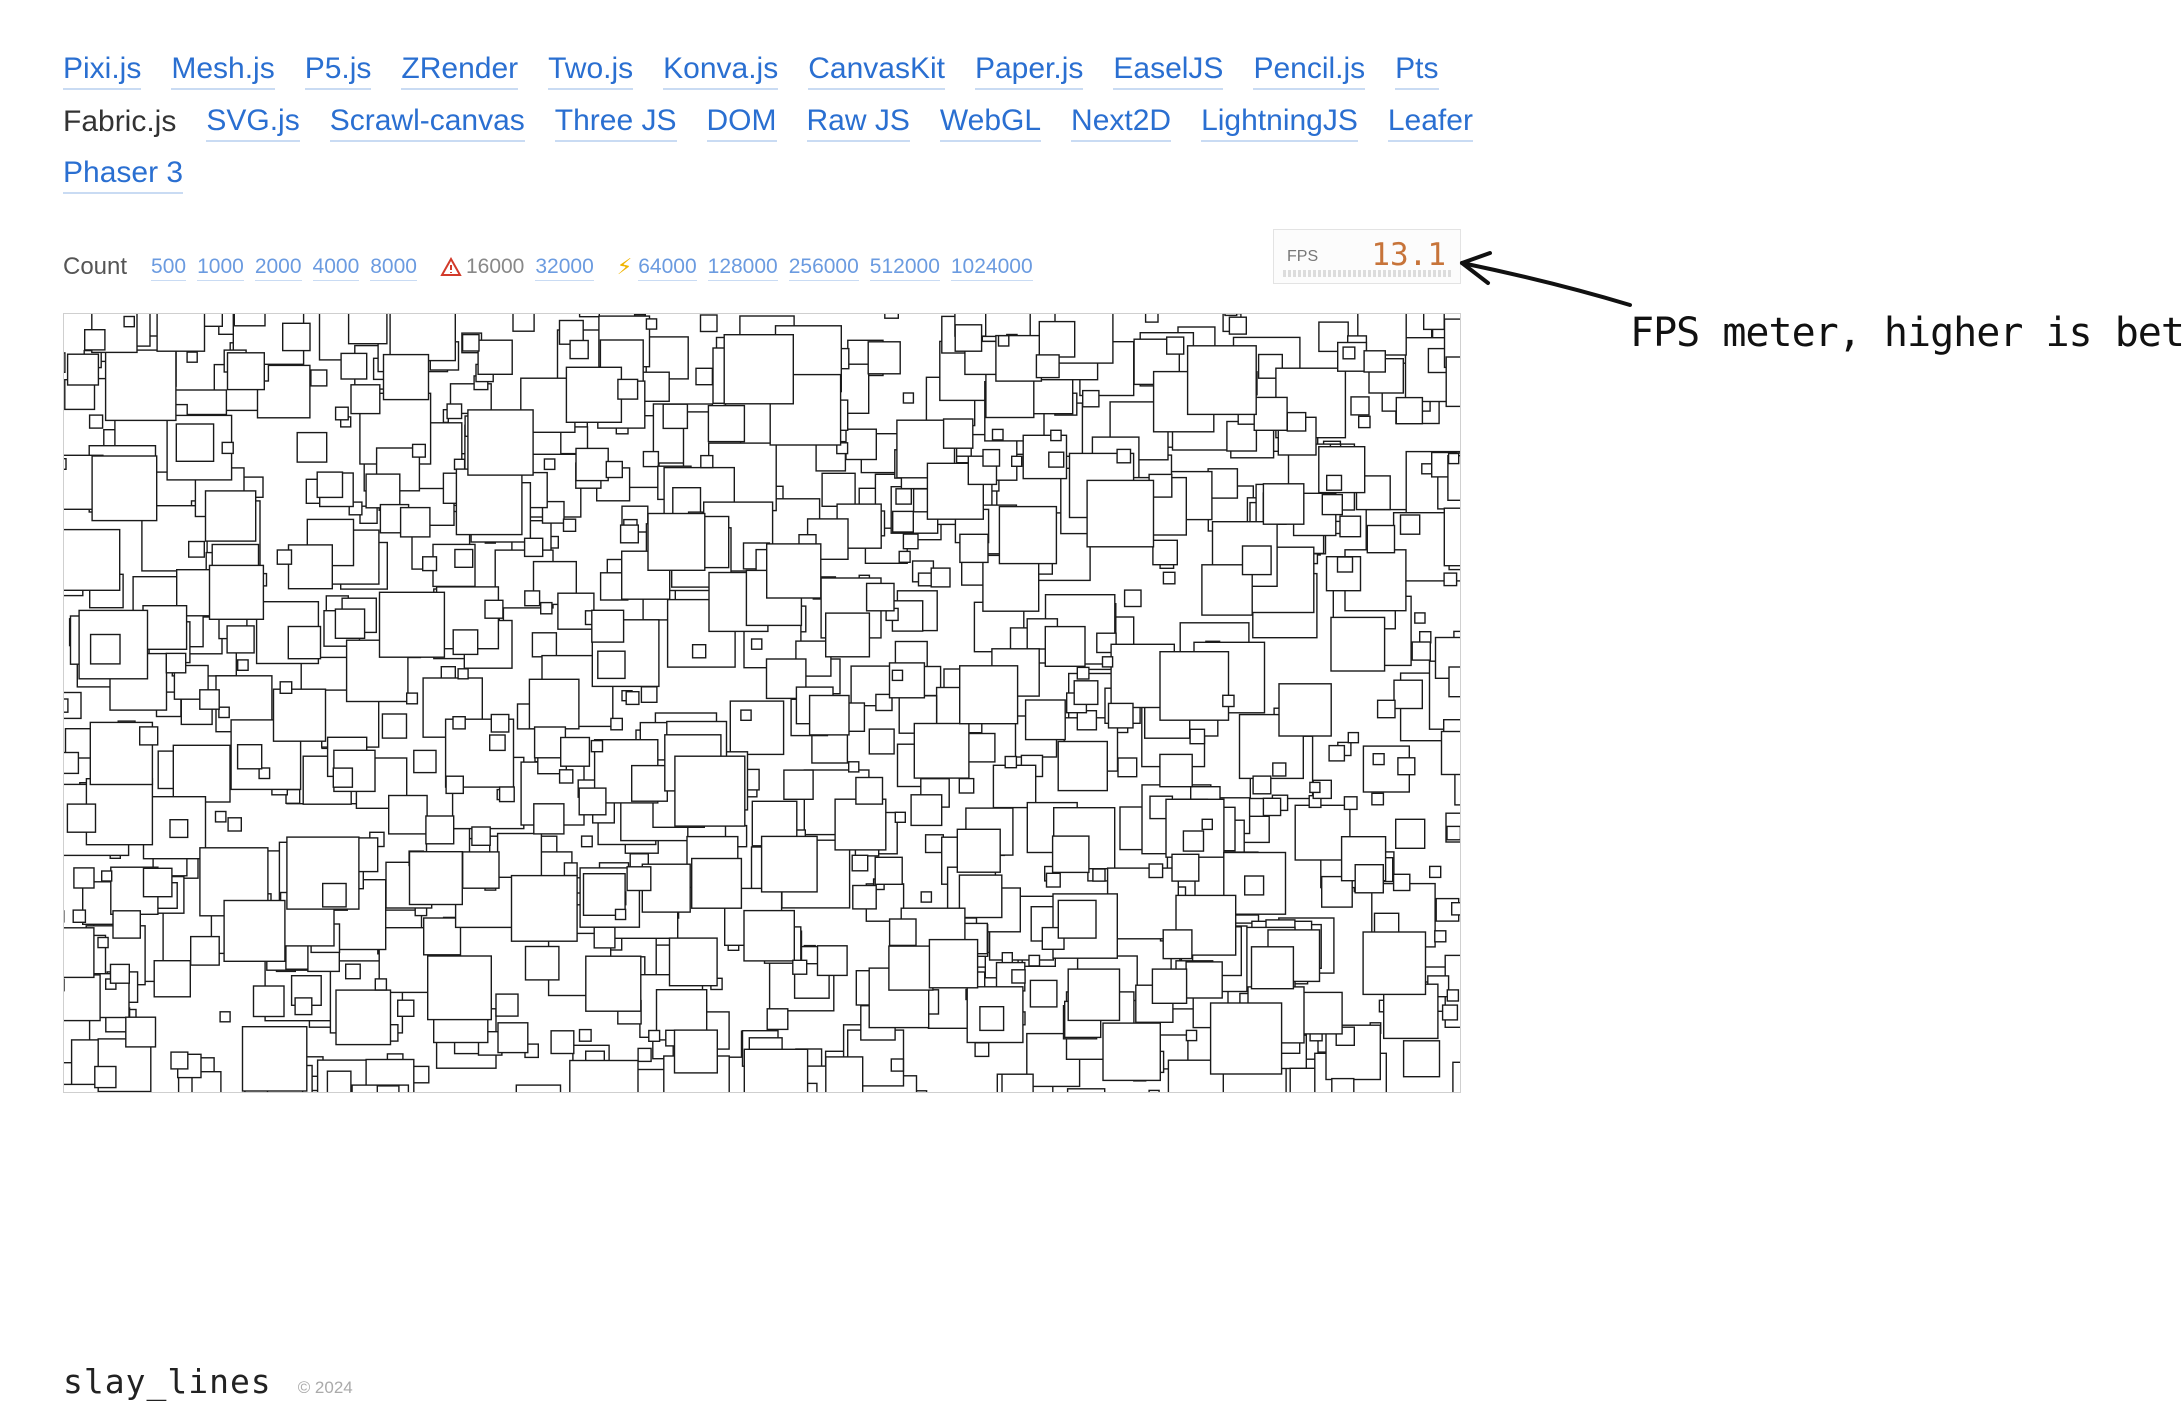 This screenshot has width=2182, height=1427. Describe the element at coordinates (991, 267) in the screenshot. I see `count-option: 1024000` at that location.